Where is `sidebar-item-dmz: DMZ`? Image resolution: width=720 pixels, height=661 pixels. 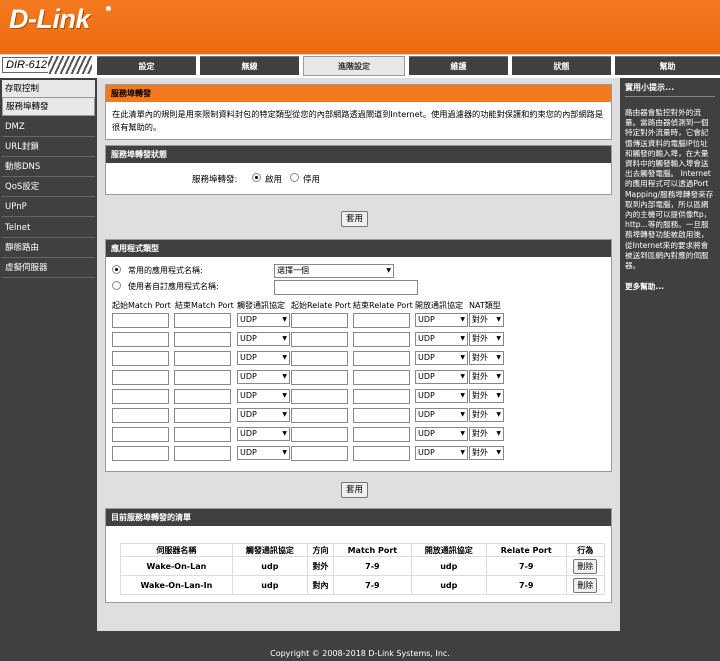 sidebar-item-dmz: DMZ is located at coordinates (48, 127).